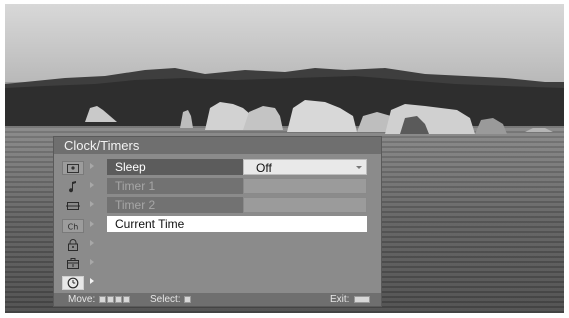 The height and width of the screenshot is (318, 569). I want to click on menu-footer-hints: Move: Select: Exit:, so click(217, 299).